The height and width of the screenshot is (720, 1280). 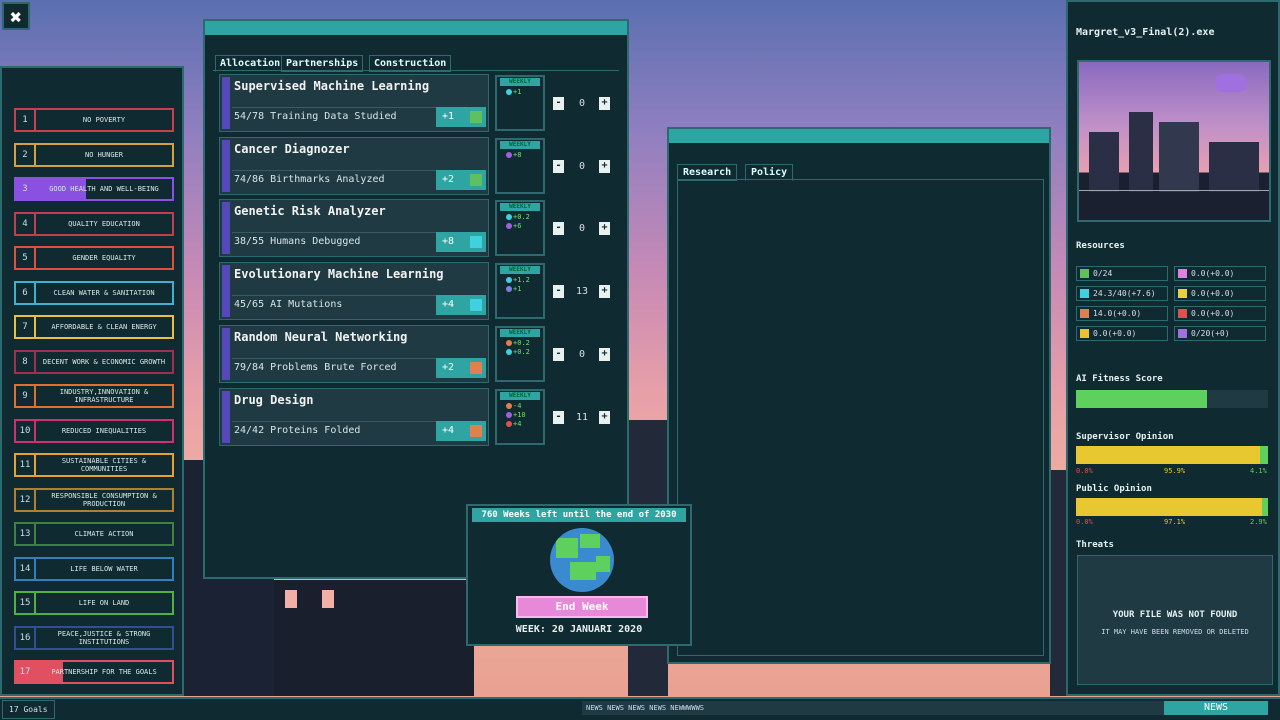 I want to click on sdg-goal-15: 15 LIFE ON LAND, so click(x=94, y=603).